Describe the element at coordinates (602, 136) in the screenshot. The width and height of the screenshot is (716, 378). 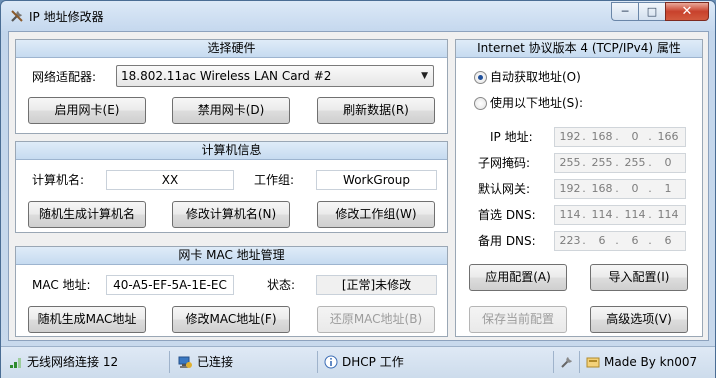
I see `ip-octet: 168` at that location.